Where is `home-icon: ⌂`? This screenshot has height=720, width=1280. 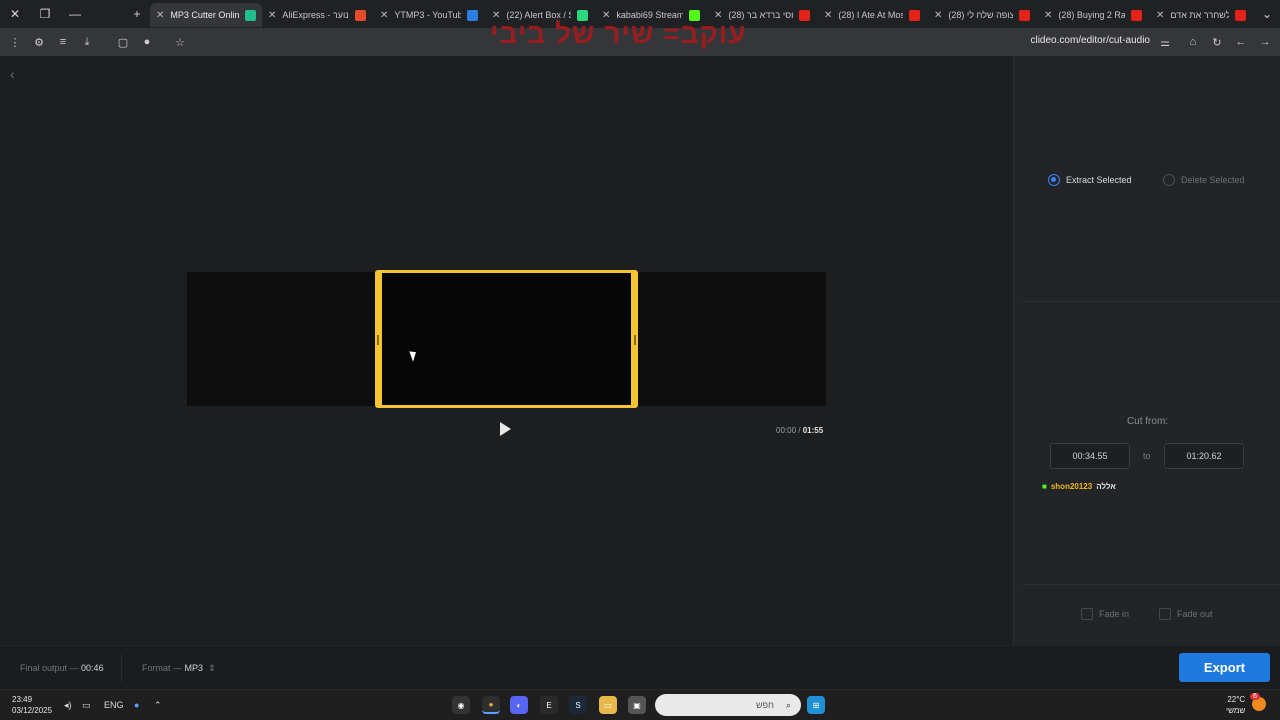
home-icon: ⌂ is located at coordinates (1193, 42).